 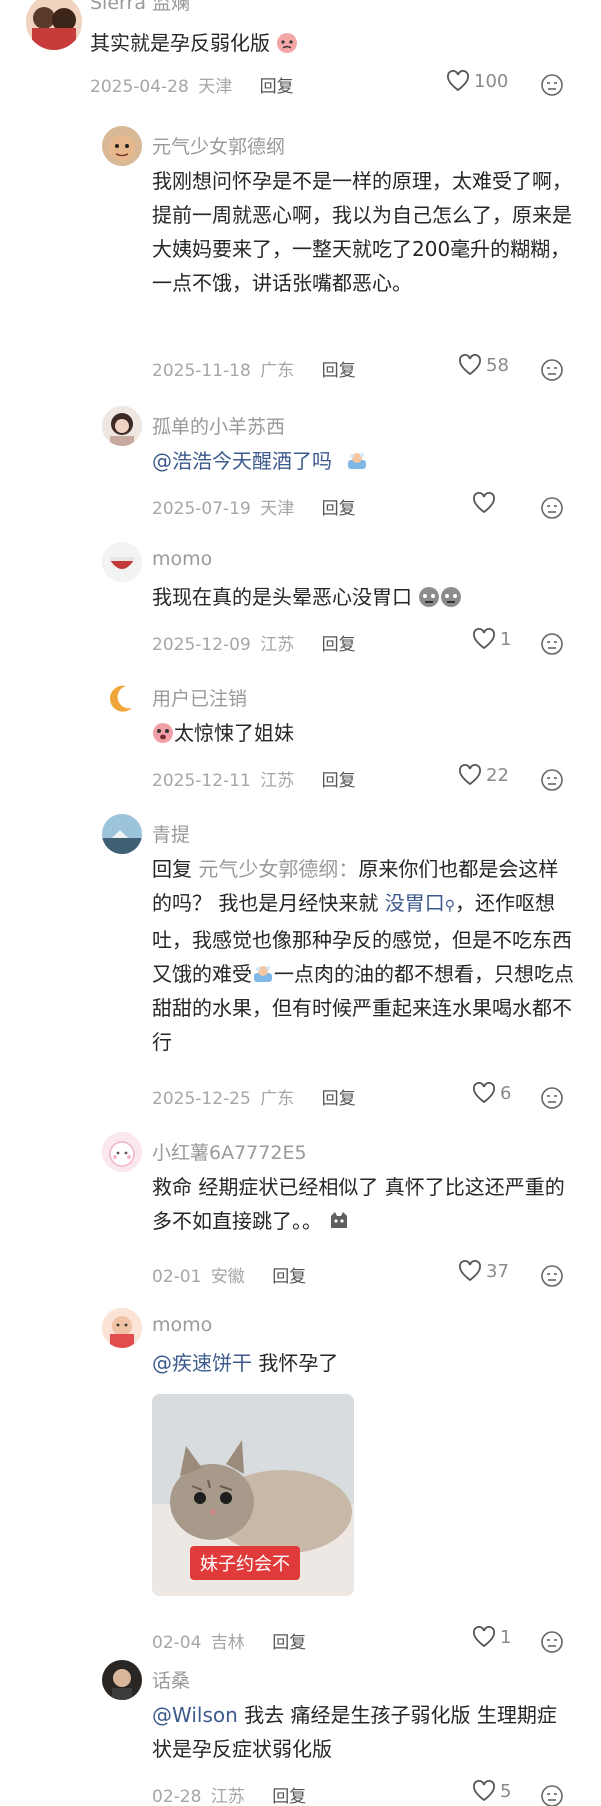 What do you see at coordinates (449, 906) in the screenshot?
I see `search-icon: ⚲` at bounding box center [449, 906].